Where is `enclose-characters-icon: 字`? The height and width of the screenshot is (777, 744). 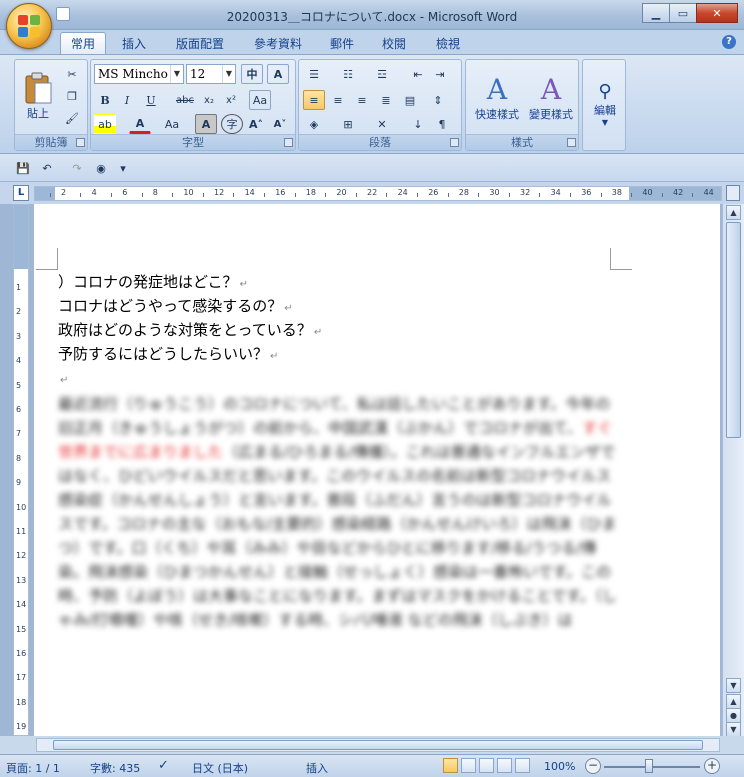 enclose-characters-icon: 字 is located at coordinates (232, 124).